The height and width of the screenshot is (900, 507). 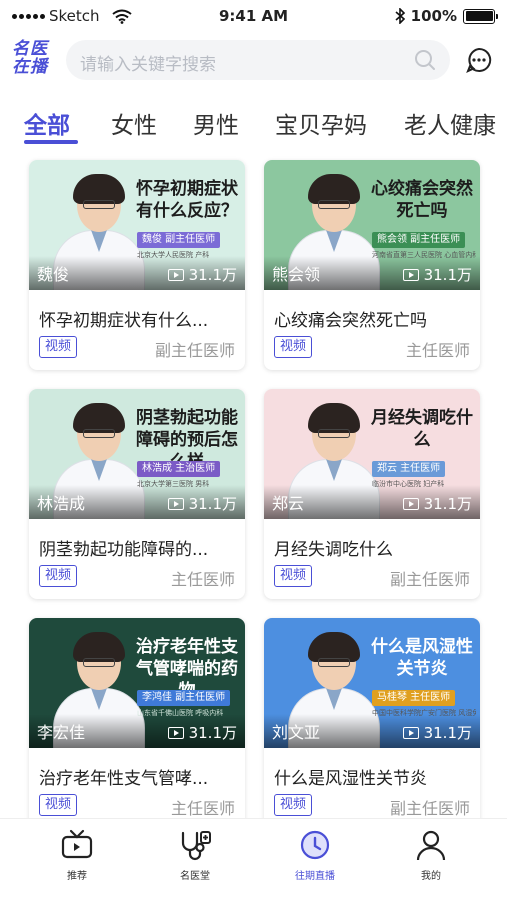 I want to click on doctor-tag: 魏俊 副主任医师, so click(x=179, y=240).